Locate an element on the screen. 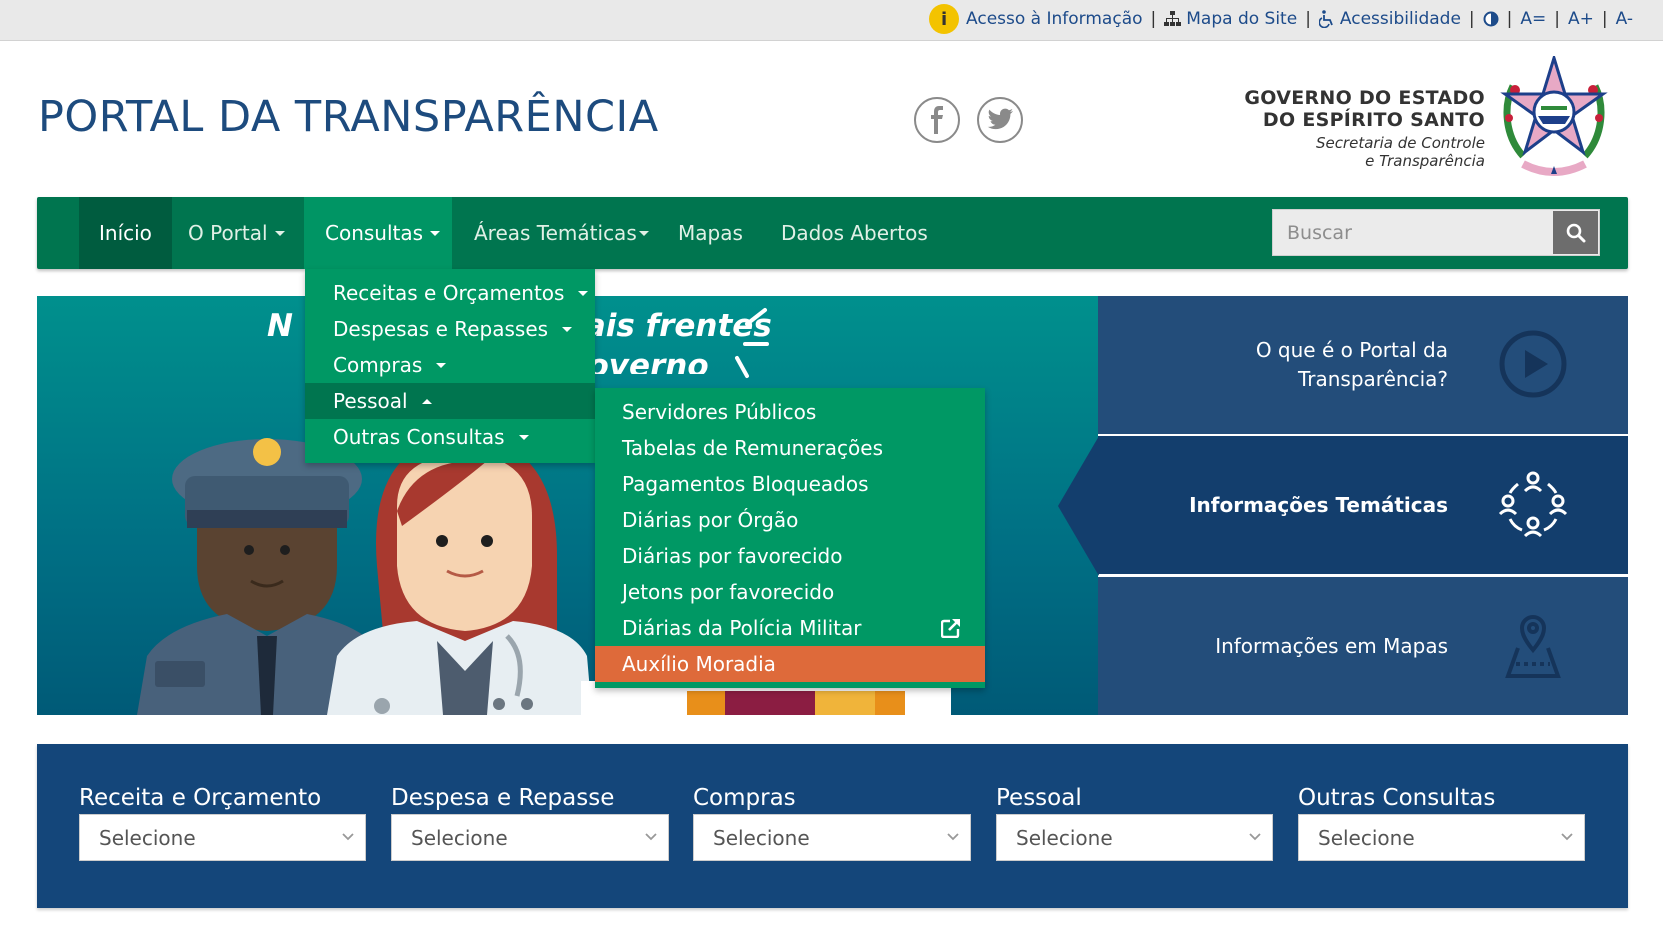 This screenshot has height=925, width=1663. submenu-servidores-publicos: Servidores Públicos is located at coordinates (790, 412).